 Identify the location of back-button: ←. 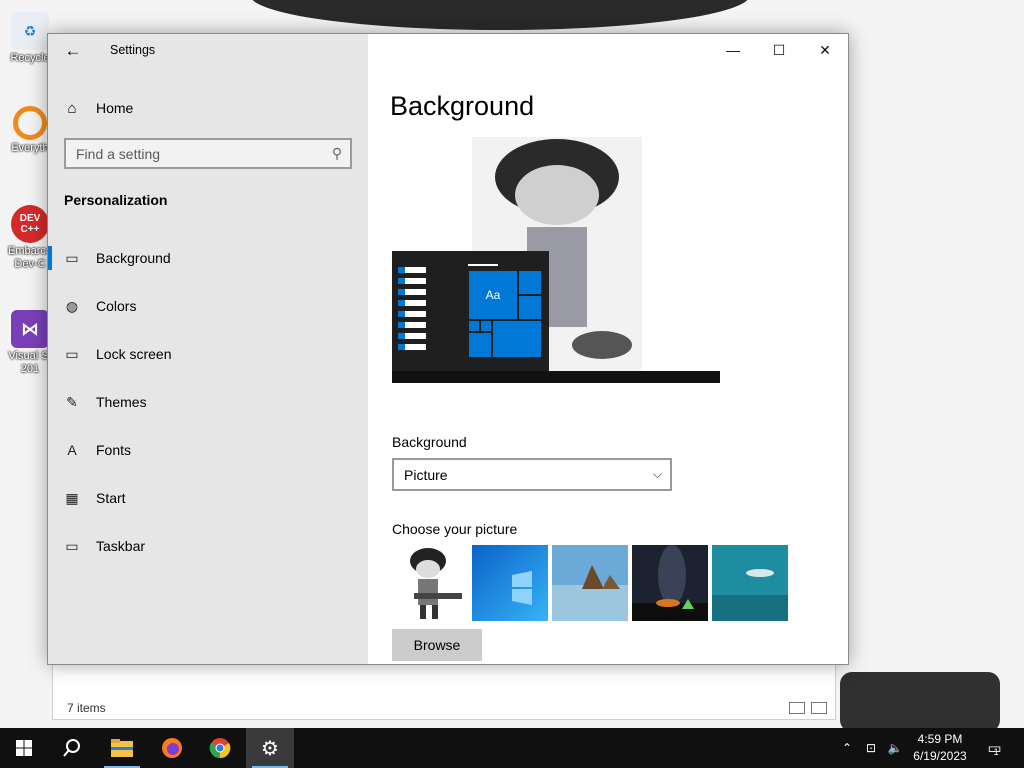
(73, 51).